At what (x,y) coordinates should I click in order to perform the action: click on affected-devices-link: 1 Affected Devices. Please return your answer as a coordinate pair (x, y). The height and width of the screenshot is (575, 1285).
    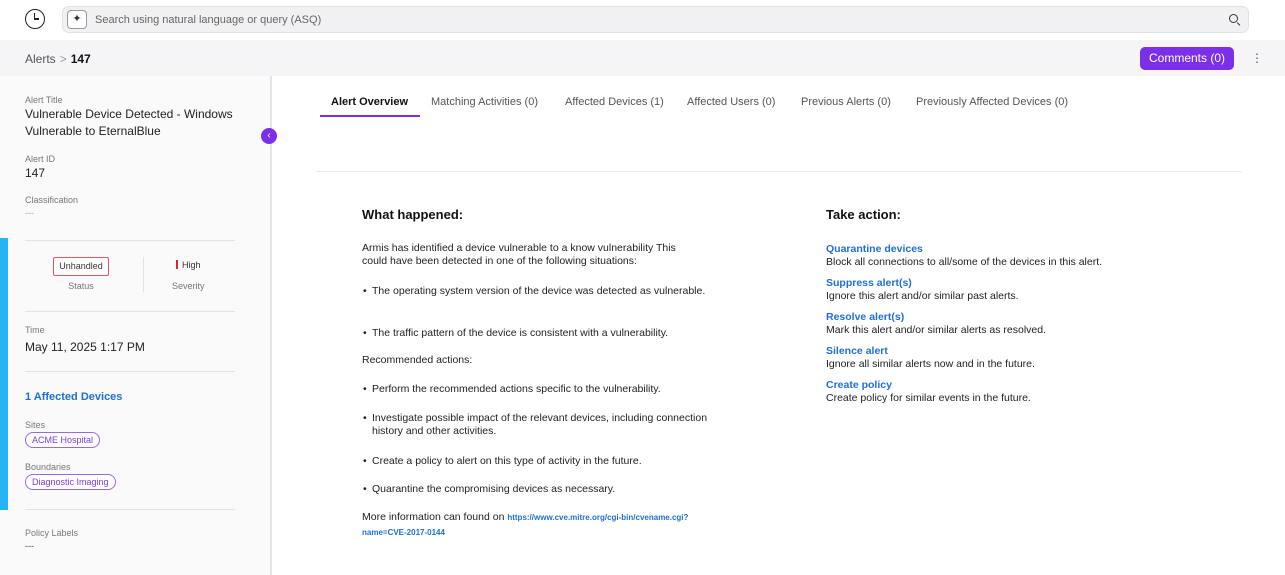
    Looking at the image, I should click on (73, 397).